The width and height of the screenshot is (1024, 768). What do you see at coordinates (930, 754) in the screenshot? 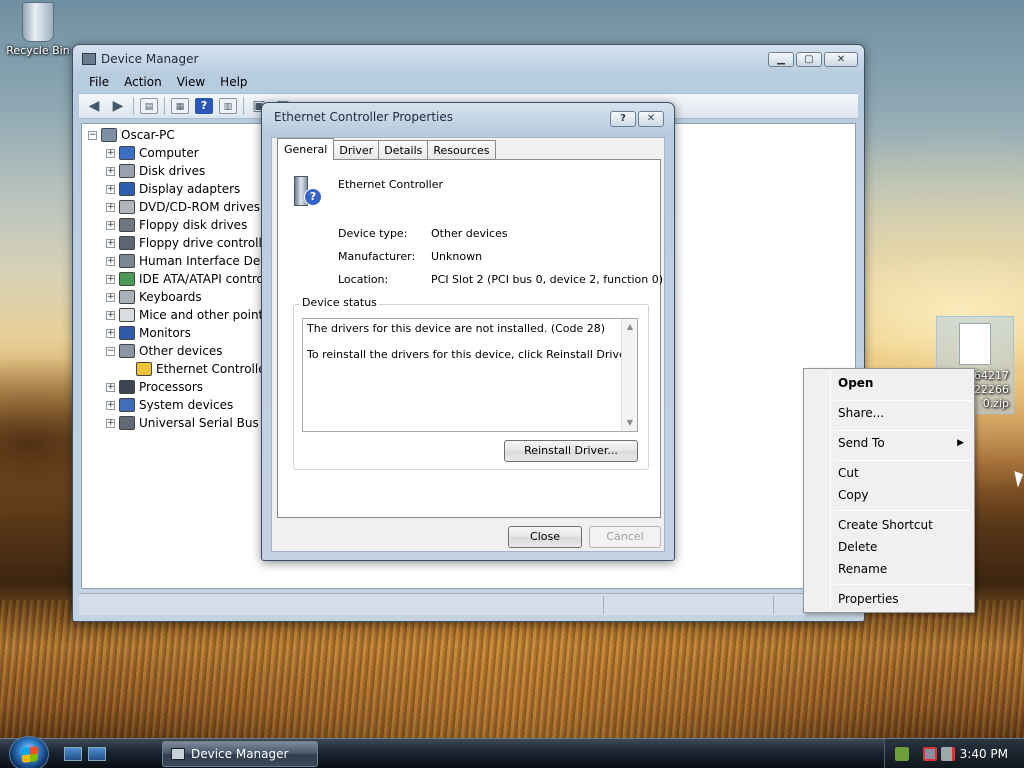
I see `network-disconnected-icon` at bounding box center [930, 754].